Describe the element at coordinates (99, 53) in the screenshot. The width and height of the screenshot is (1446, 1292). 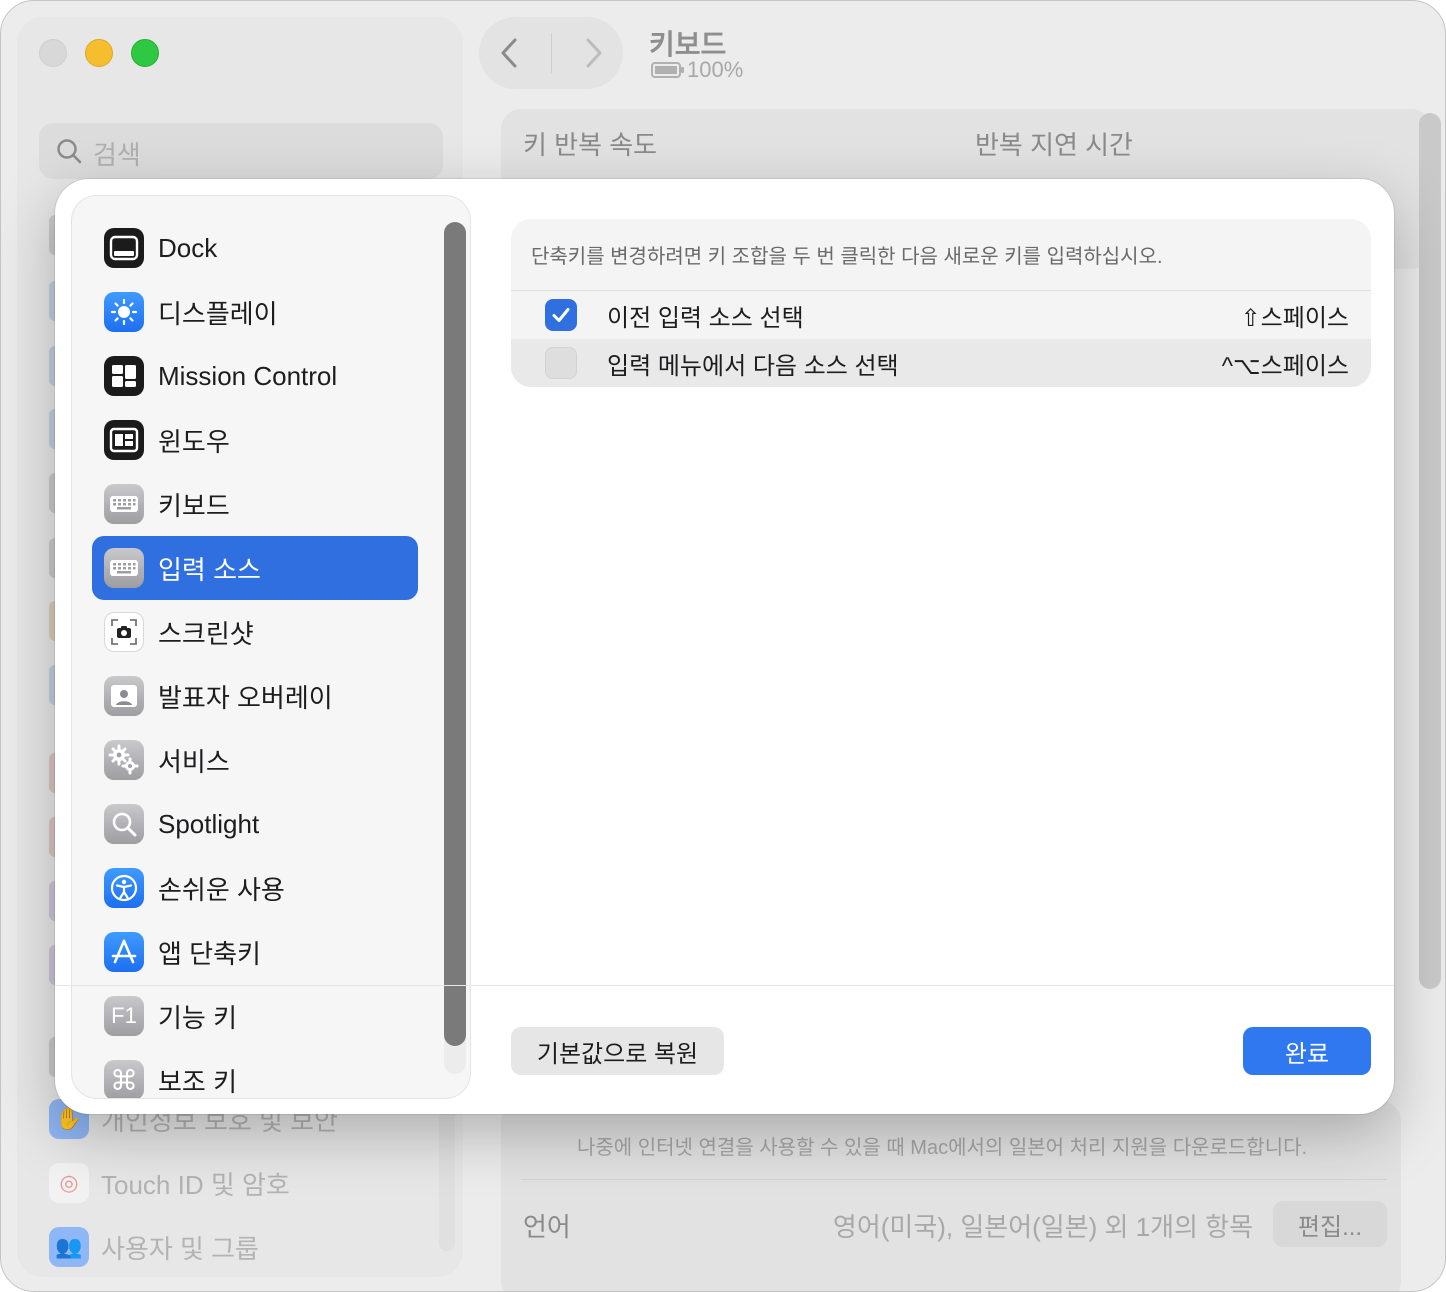
I see `minimize-window-button` at that location.